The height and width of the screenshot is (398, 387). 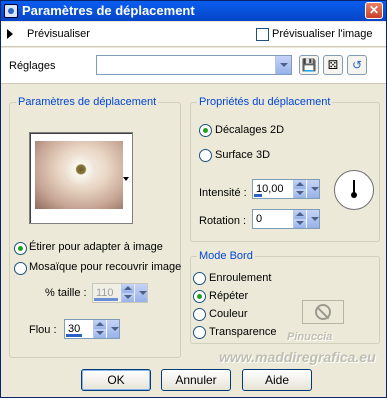 What do you see at coordinates (299, 223) in the screenshot?
I see `rotation-down-arrow-icon` at bounding box center [299, 223].